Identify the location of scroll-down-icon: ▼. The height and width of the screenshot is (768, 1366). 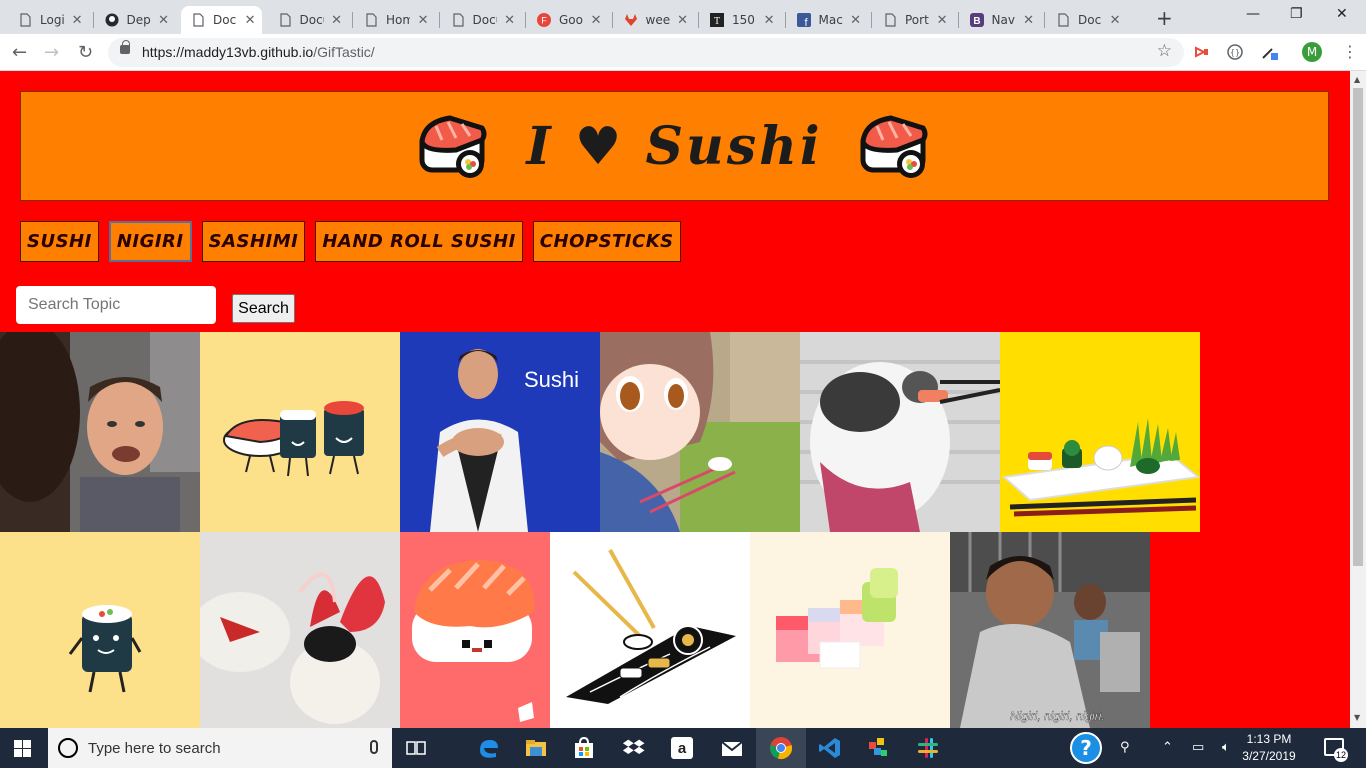
(1357, 717).